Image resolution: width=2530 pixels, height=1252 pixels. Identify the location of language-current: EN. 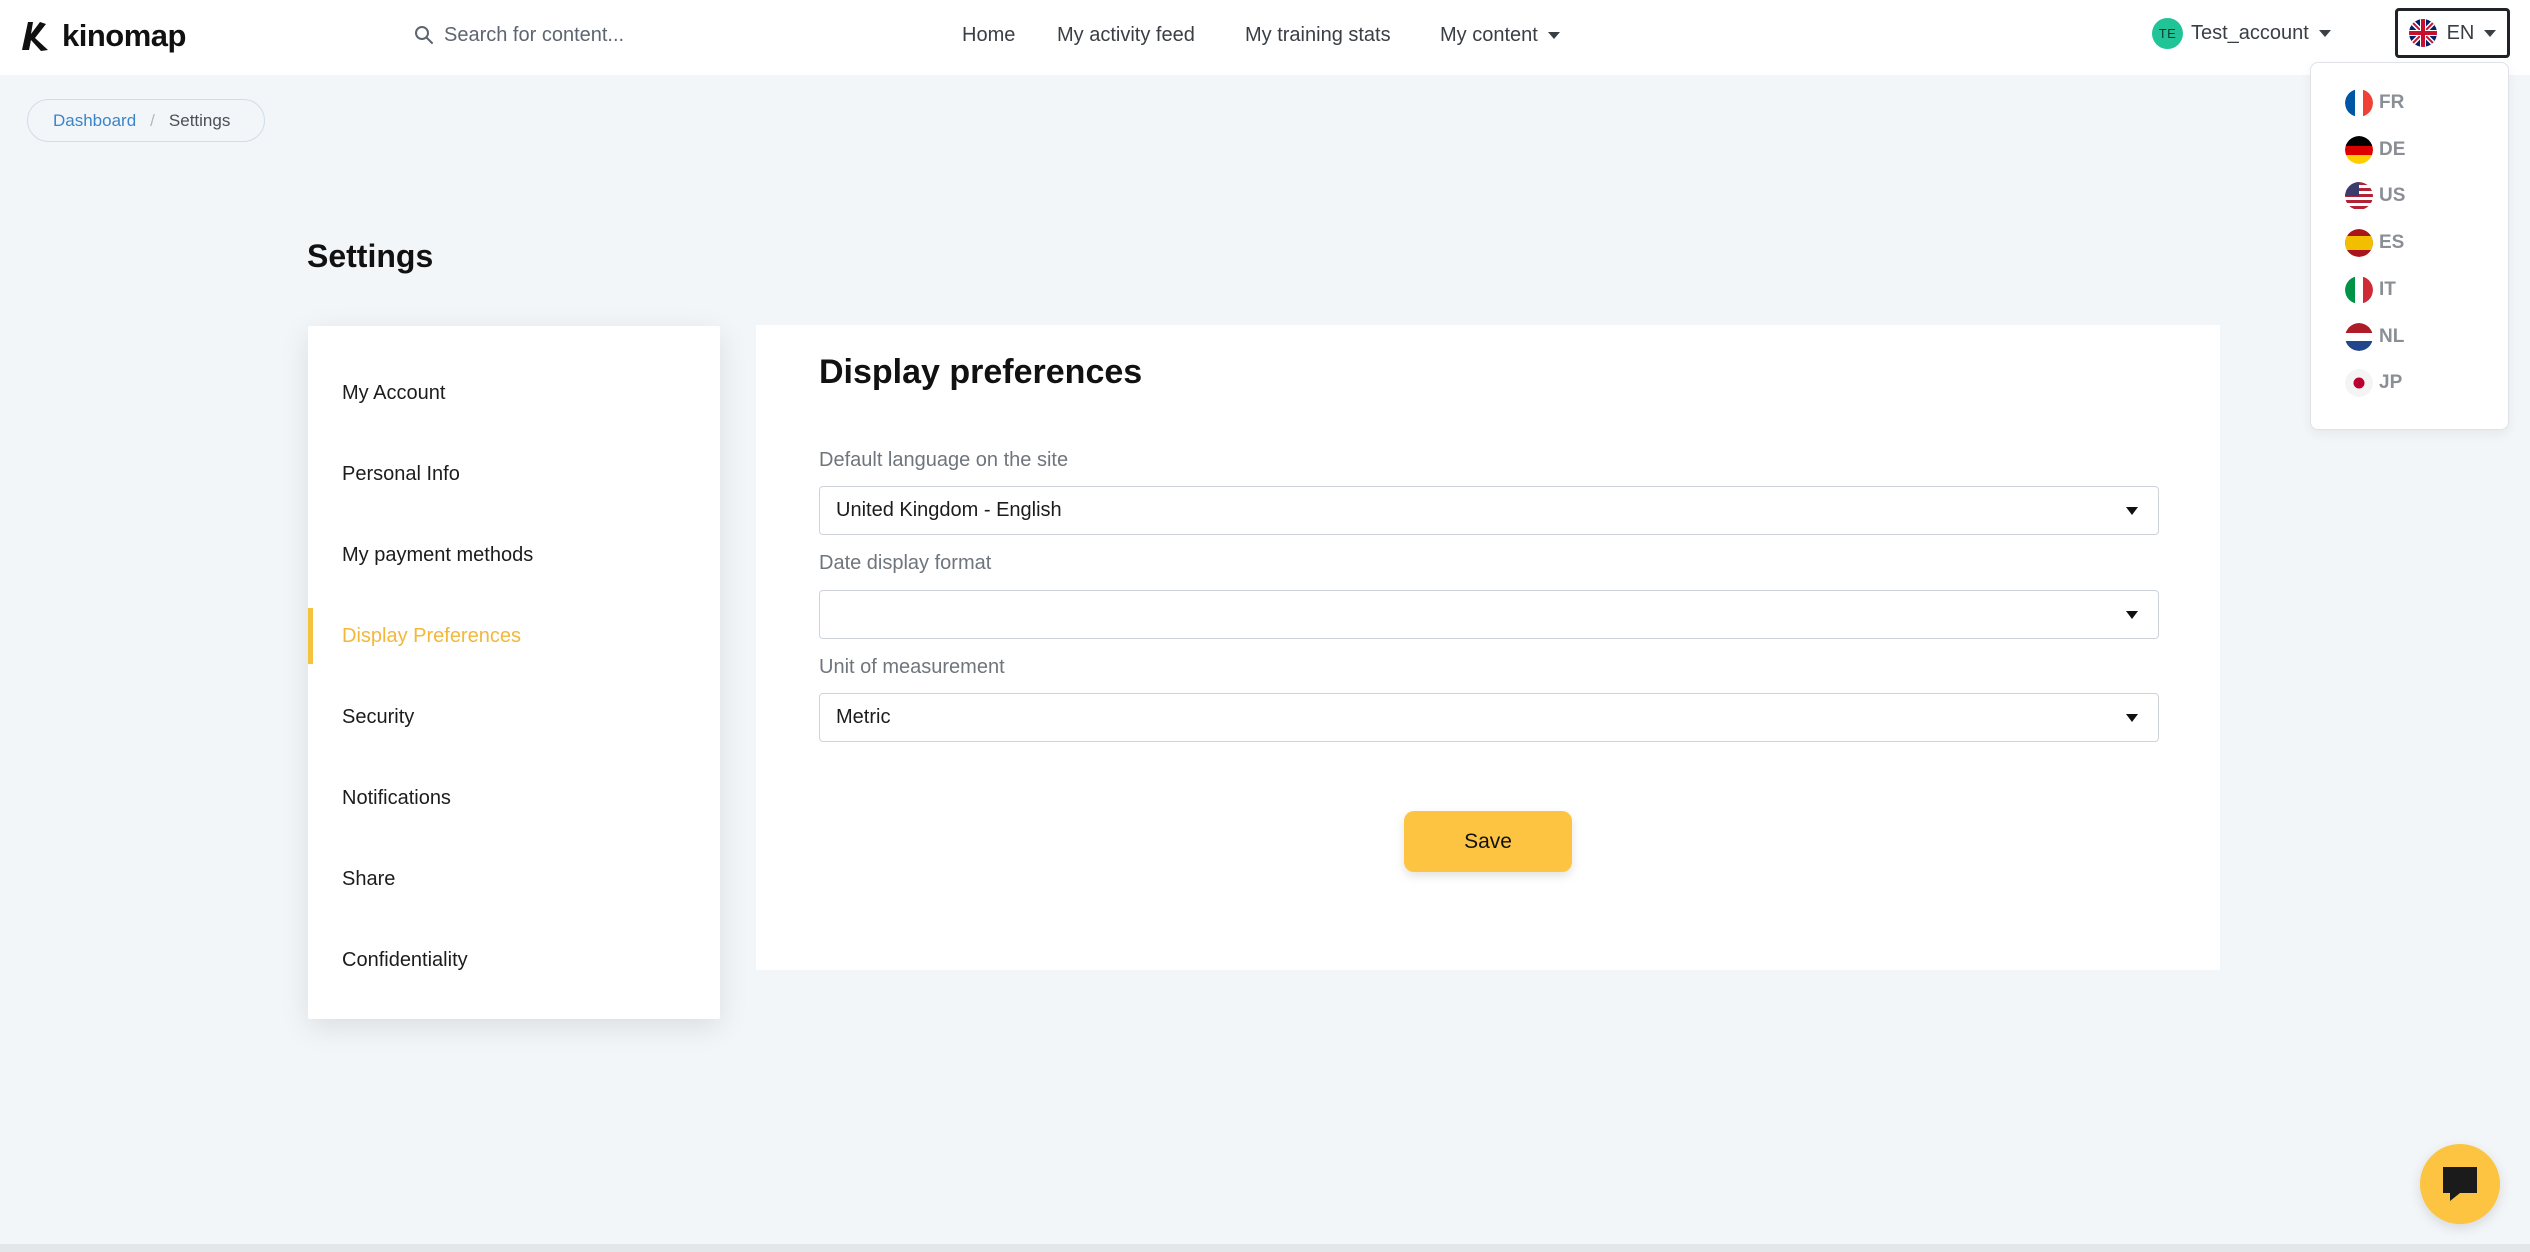
(2460, 32).